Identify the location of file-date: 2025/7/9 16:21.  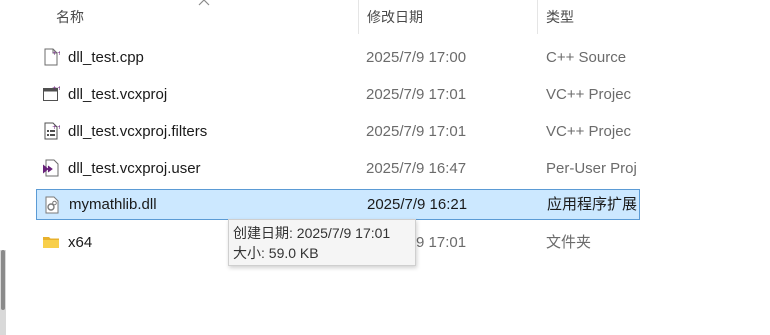
(417, 204).